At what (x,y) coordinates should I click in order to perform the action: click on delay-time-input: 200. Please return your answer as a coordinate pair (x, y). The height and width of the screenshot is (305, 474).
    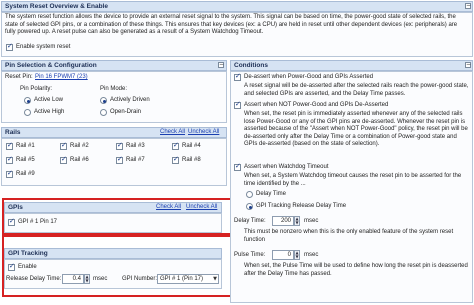
    Looking at the image, I should click on (283, 221).